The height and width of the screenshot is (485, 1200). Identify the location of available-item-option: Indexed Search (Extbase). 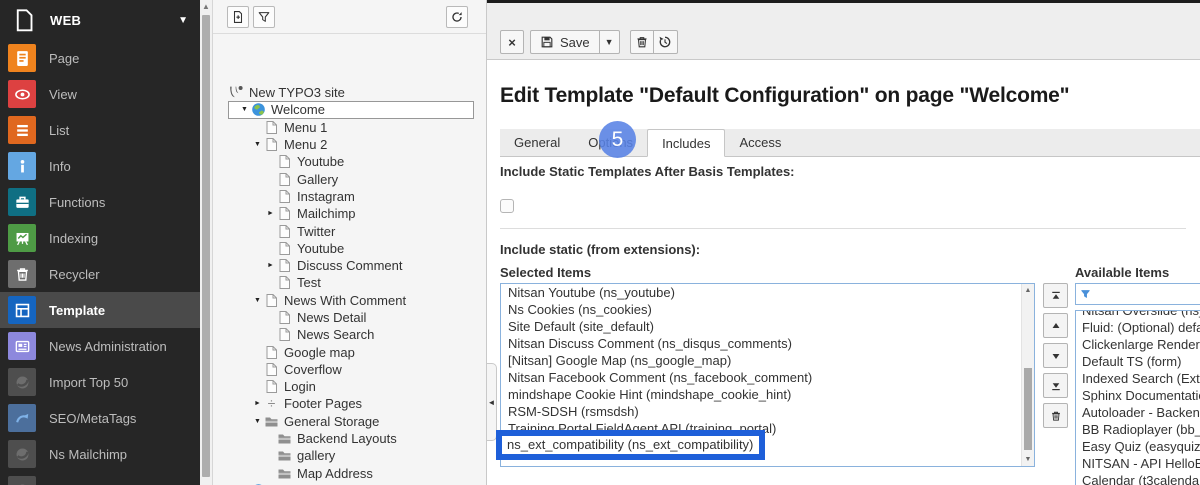
(1141, 378).